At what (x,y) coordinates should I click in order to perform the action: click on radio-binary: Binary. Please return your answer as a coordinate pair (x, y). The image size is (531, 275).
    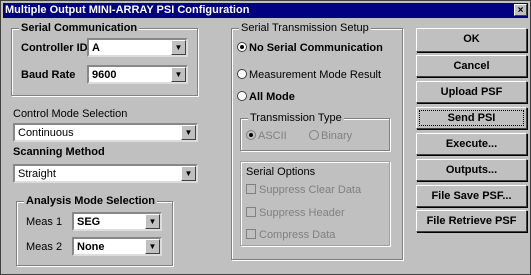
    Looking at the image, I should click on (330, 136).